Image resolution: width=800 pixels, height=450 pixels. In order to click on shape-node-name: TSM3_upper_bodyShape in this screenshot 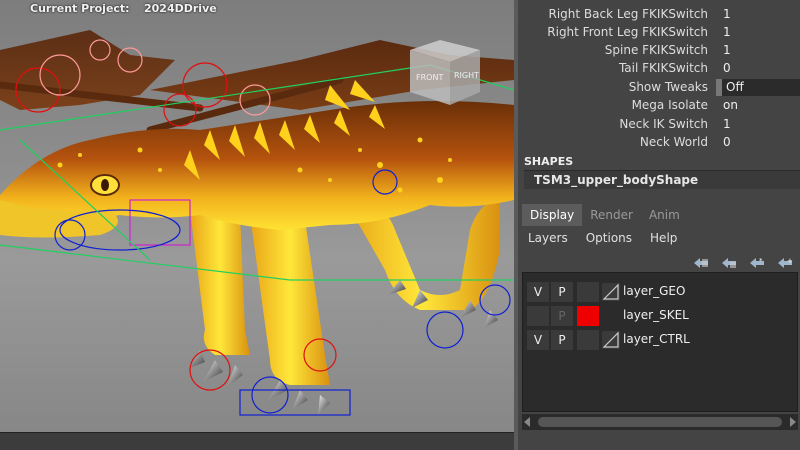, I will do `click(662, 179)`.